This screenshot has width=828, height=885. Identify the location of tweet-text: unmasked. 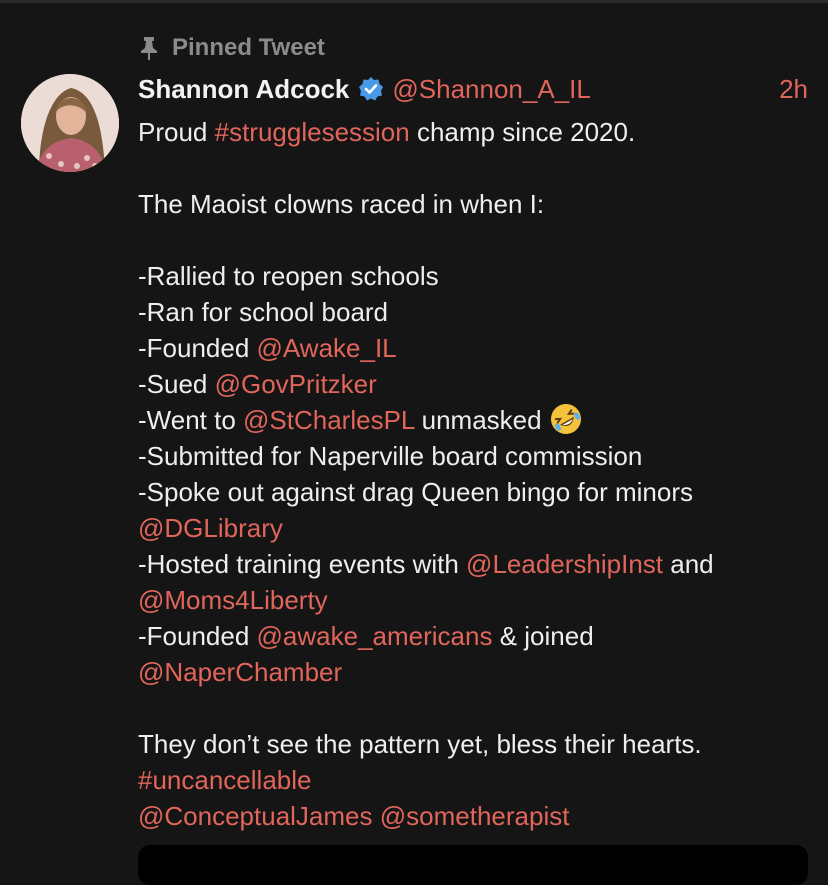
(481, 420).